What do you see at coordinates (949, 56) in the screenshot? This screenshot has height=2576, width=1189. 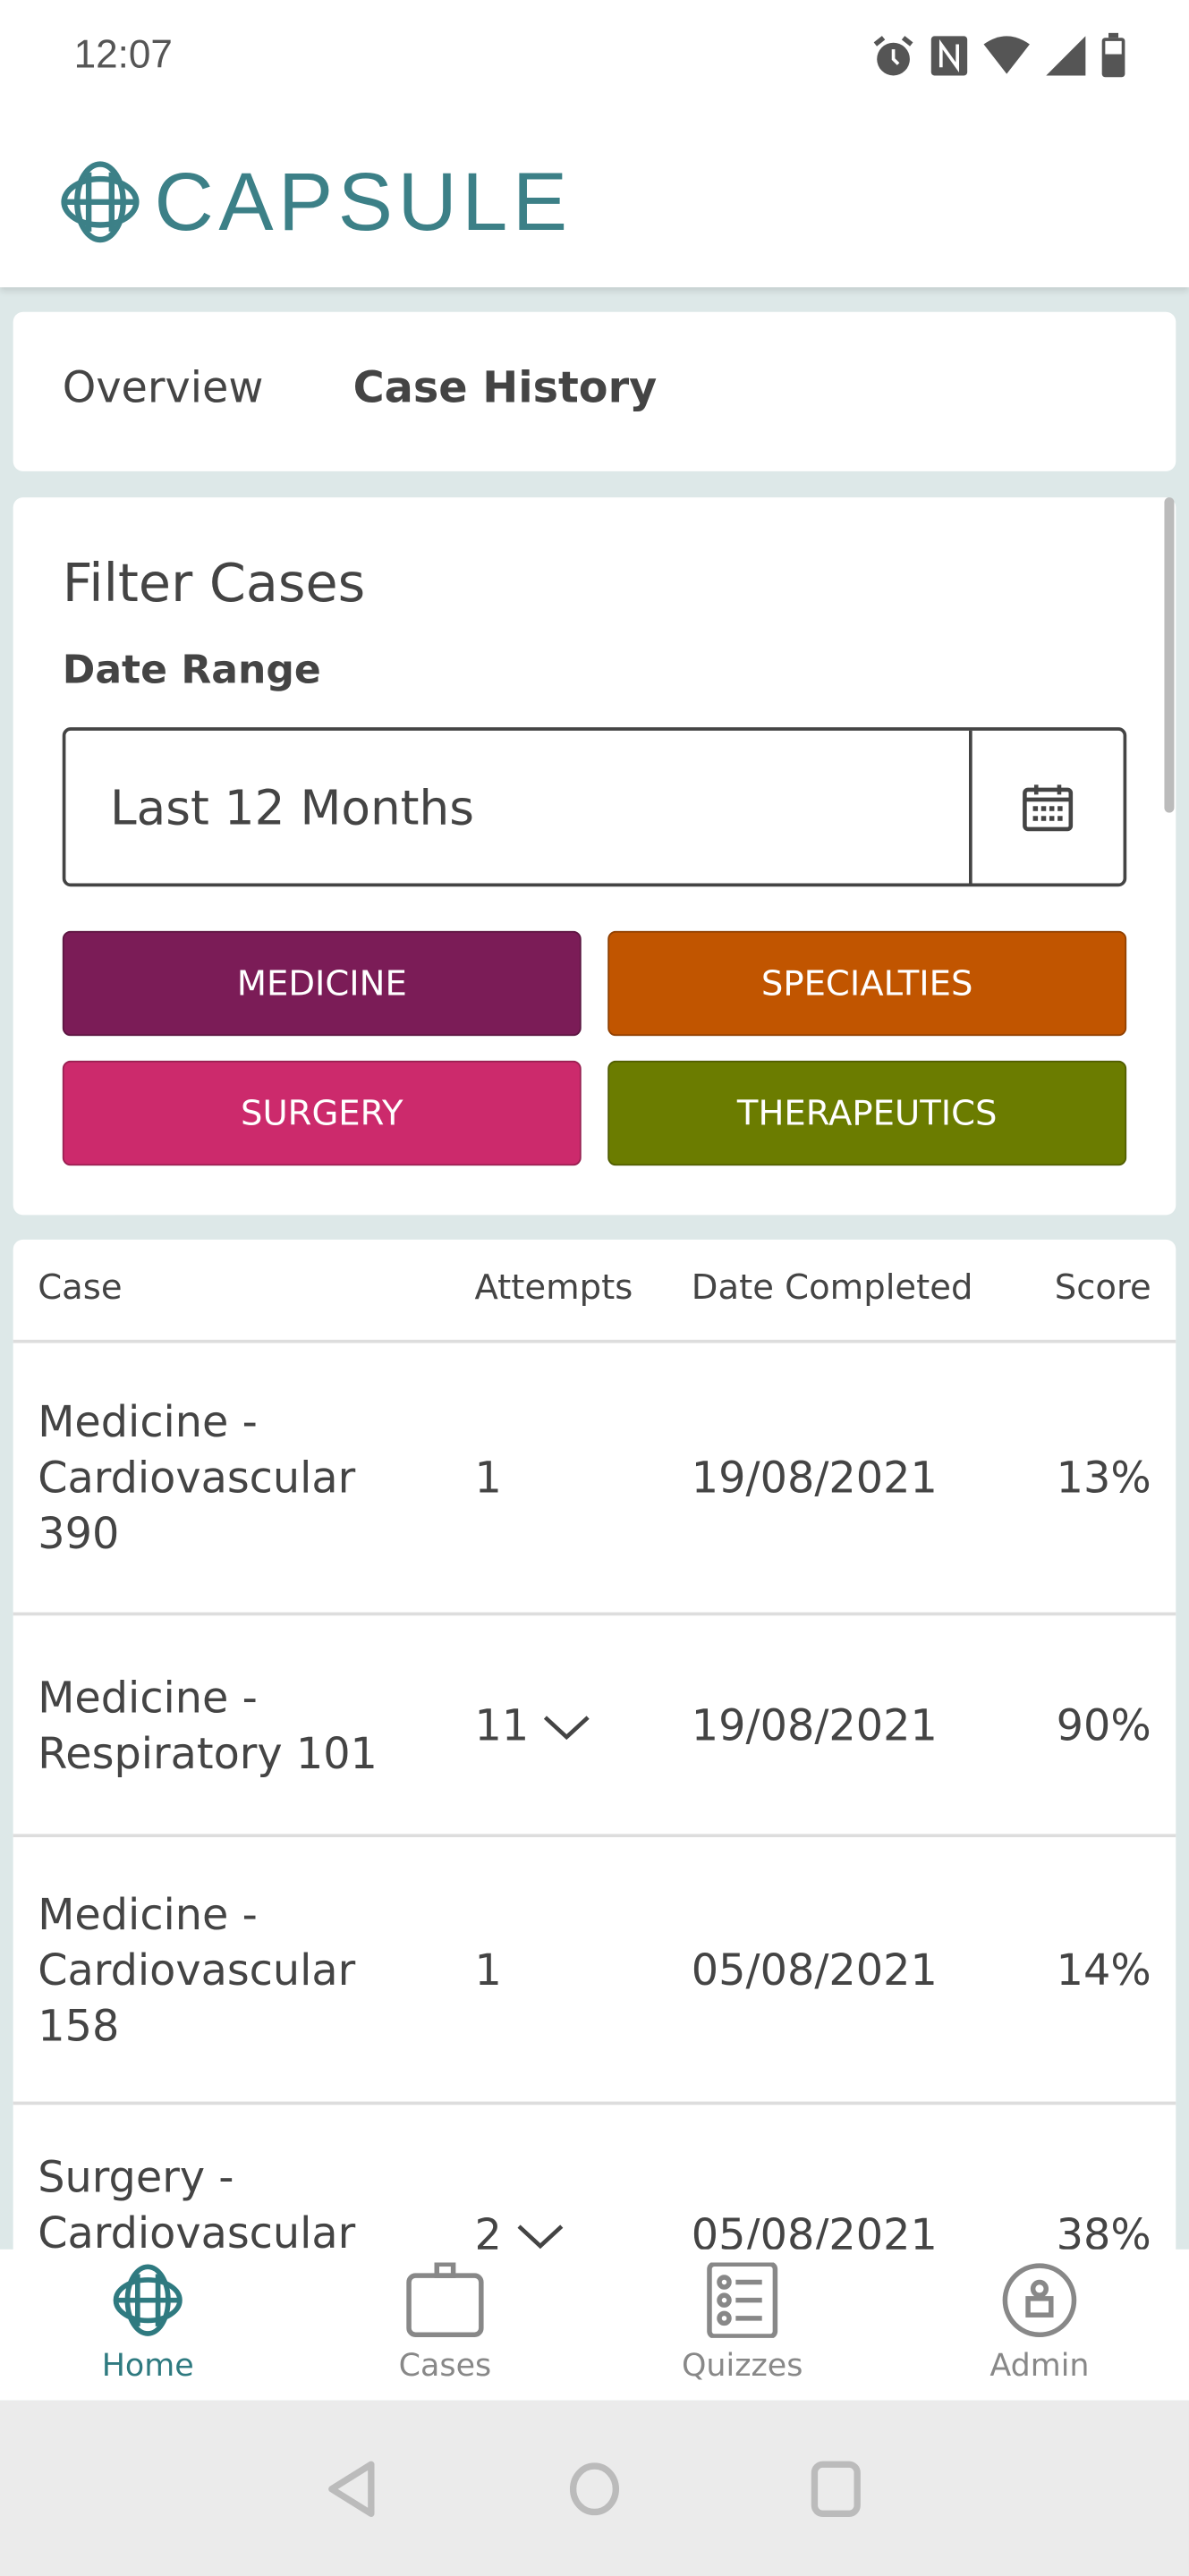 I see `nfc-icon` at bounding box center [949, 56].